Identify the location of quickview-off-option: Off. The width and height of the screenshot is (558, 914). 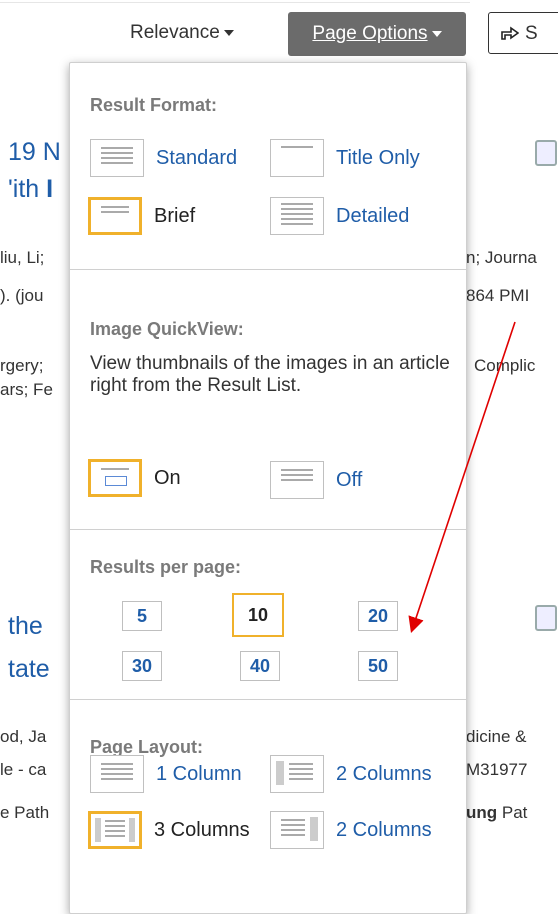
(316, 480).